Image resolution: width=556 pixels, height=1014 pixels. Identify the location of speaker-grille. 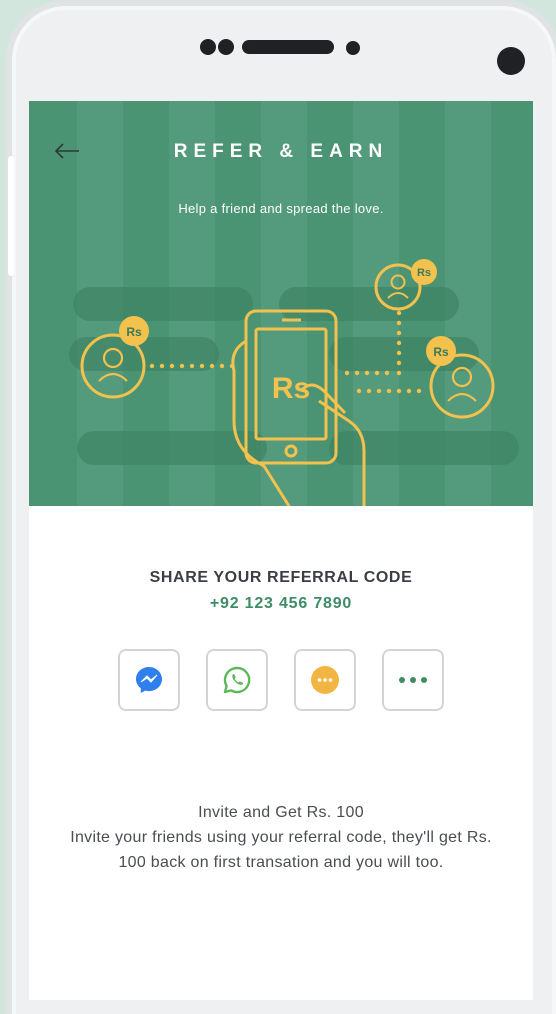
(288, 47).